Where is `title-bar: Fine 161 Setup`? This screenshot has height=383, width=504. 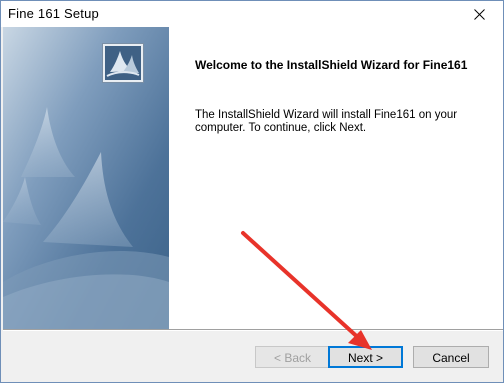
title-bar: Fine 161 Setup is located at coordinates (252, 14).